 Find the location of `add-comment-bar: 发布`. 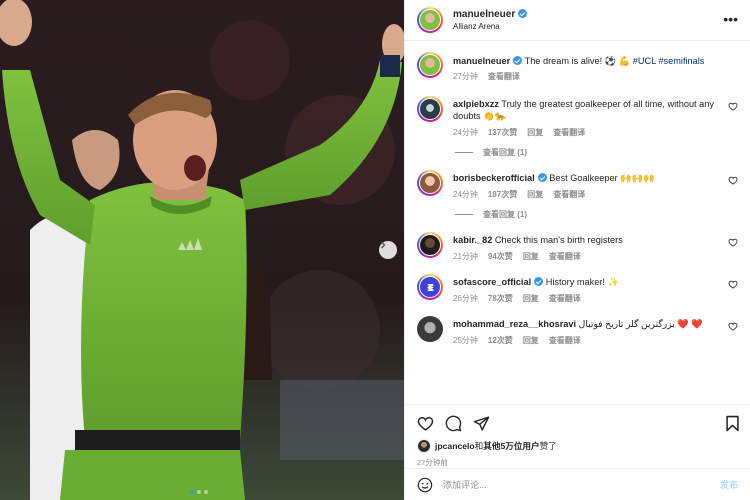

add-comment-bar: 发布 is located at coordinates (577, 484).